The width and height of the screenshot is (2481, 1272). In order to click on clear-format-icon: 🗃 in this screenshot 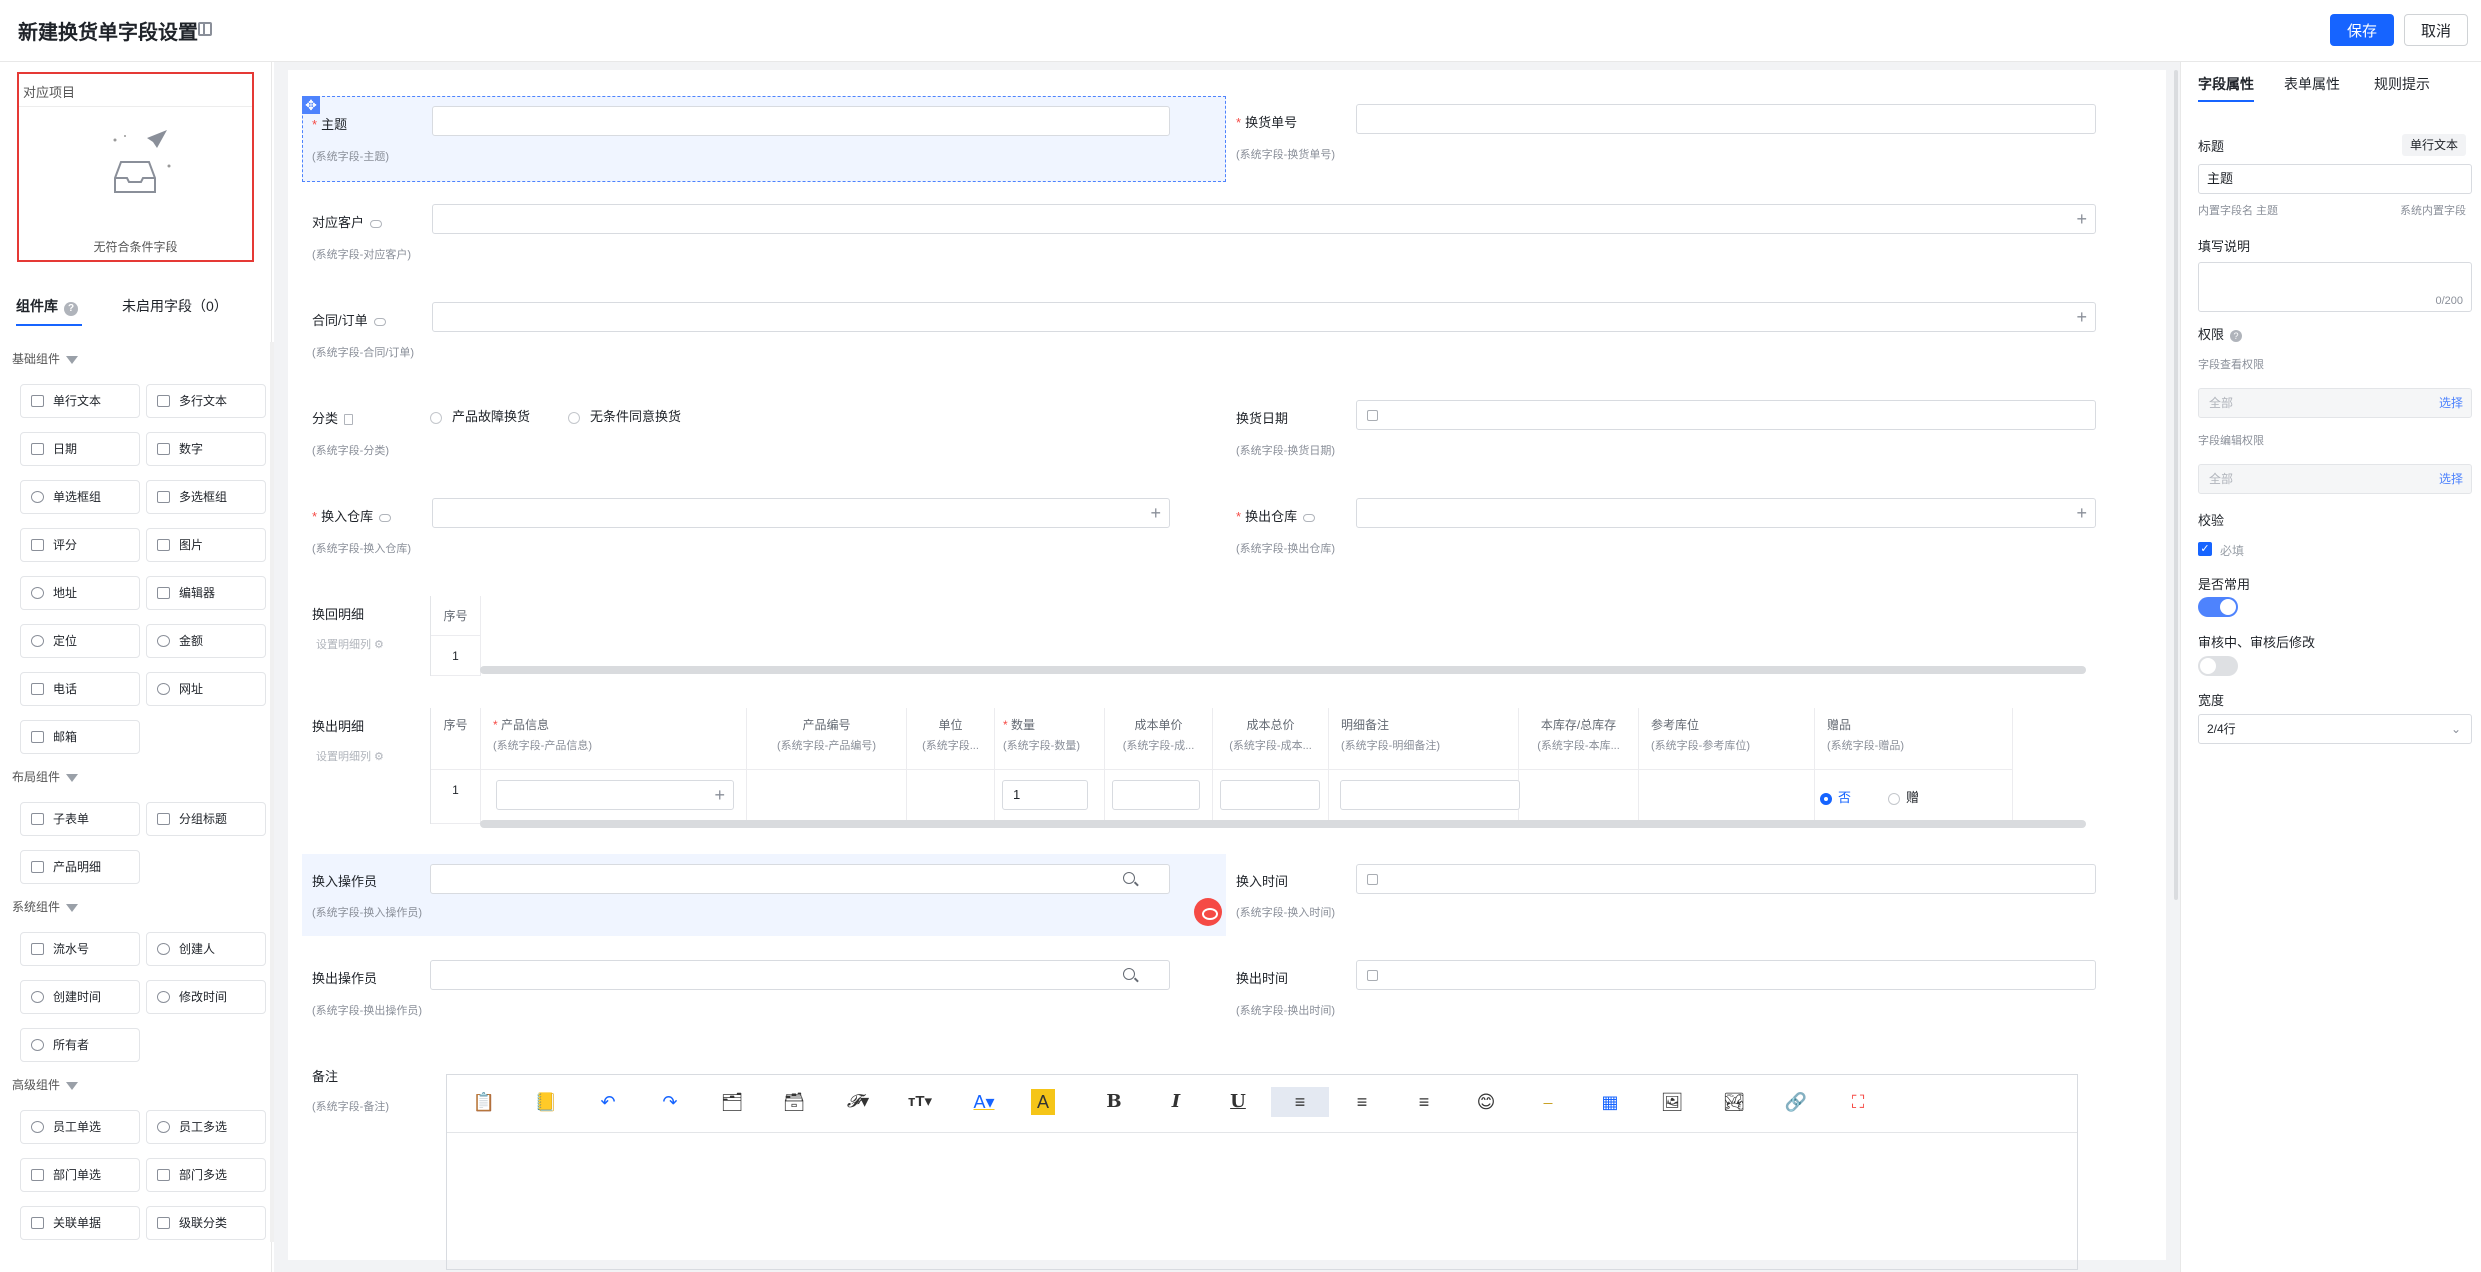, I will do `click(794, 1102)`.